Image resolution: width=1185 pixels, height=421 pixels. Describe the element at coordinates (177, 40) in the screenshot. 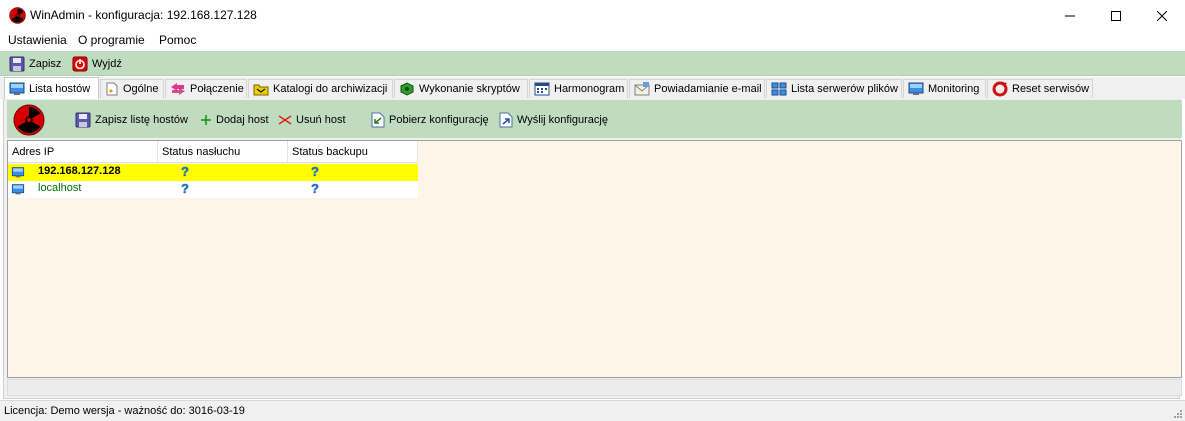

I see `menu-pomoc: Pomoc` at that location.